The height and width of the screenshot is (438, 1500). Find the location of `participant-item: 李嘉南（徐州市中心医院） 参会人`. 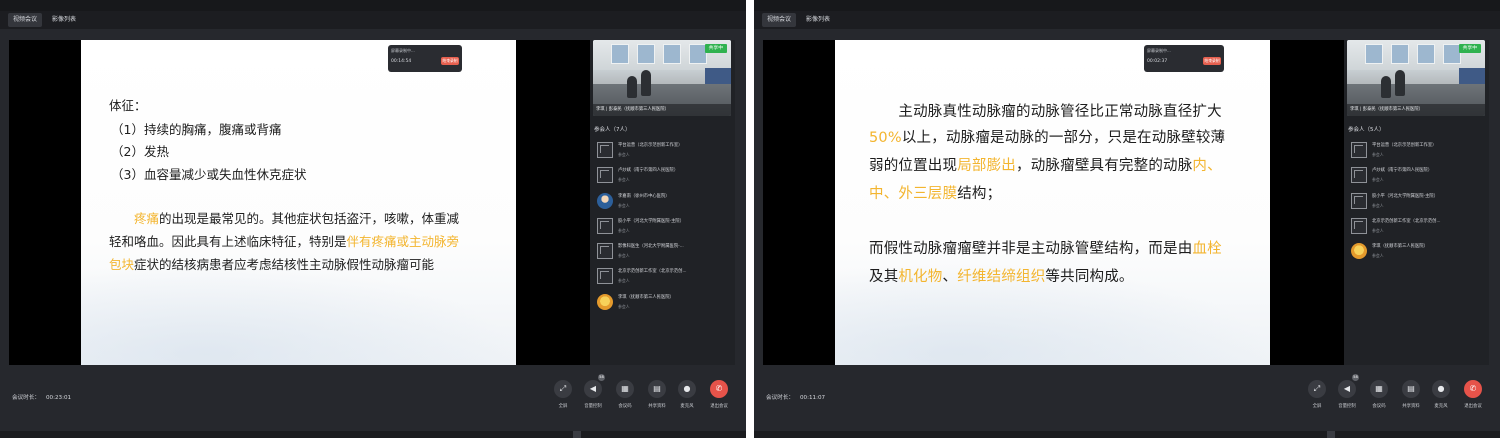

participant-item: 李嘉南（徐州市中心医院） 参会人 is located at coordinates (664, 204).